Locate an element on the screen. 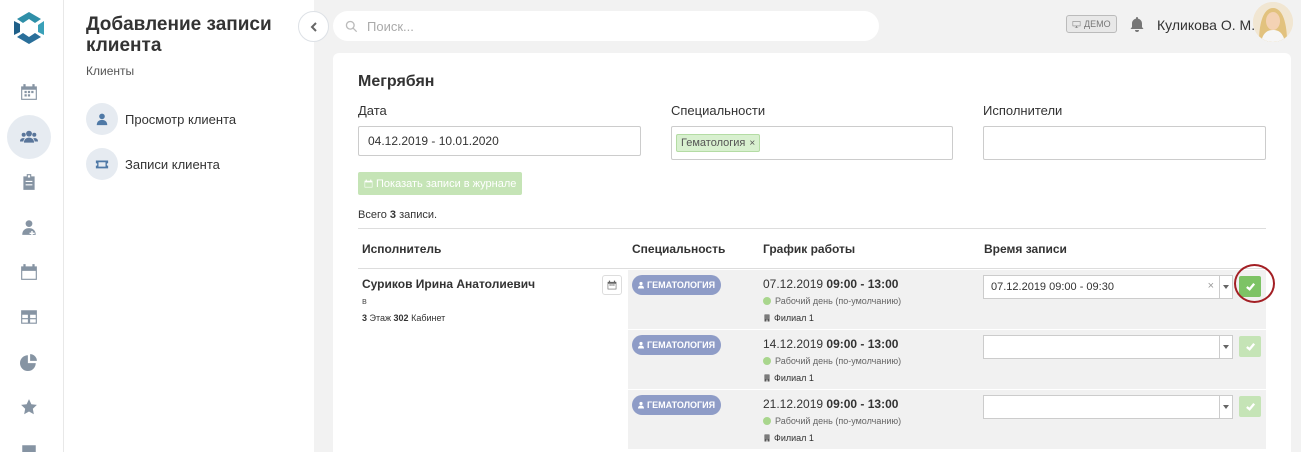 The height and width of the screenshot is (452, 1301). rail-tables is located at coordinates (29, 317).